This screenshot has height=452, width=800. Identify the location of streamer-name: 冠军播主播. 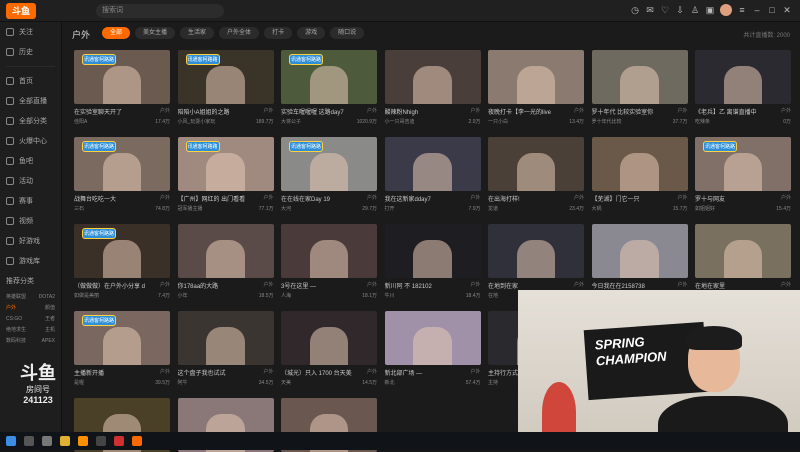
(190, 208).